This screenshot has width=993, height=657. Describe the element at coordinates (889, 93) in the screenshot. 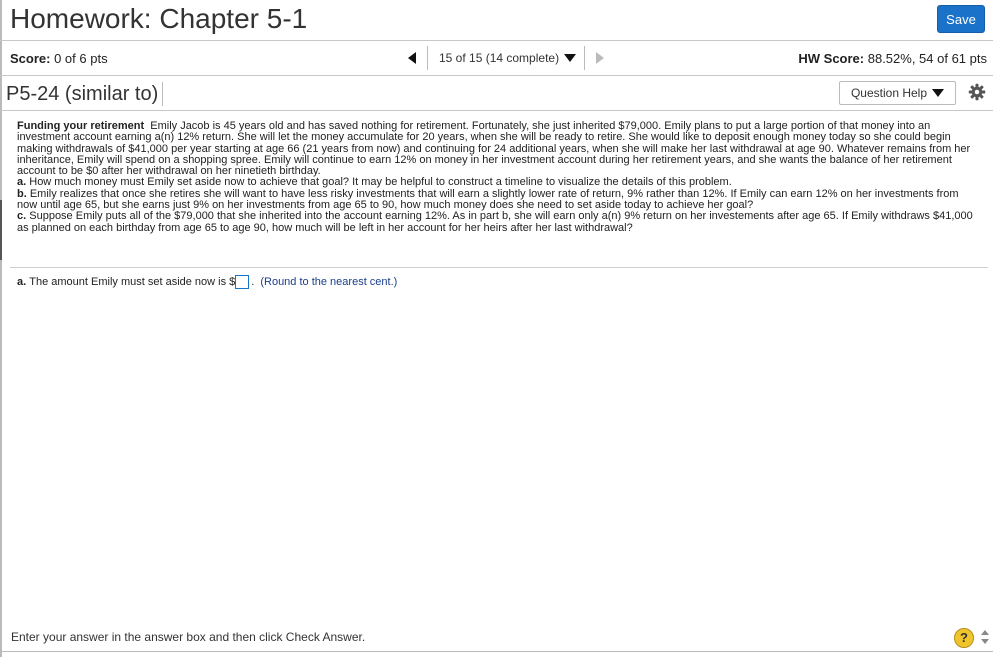

I see `question-help-label: Question Help` at that location.